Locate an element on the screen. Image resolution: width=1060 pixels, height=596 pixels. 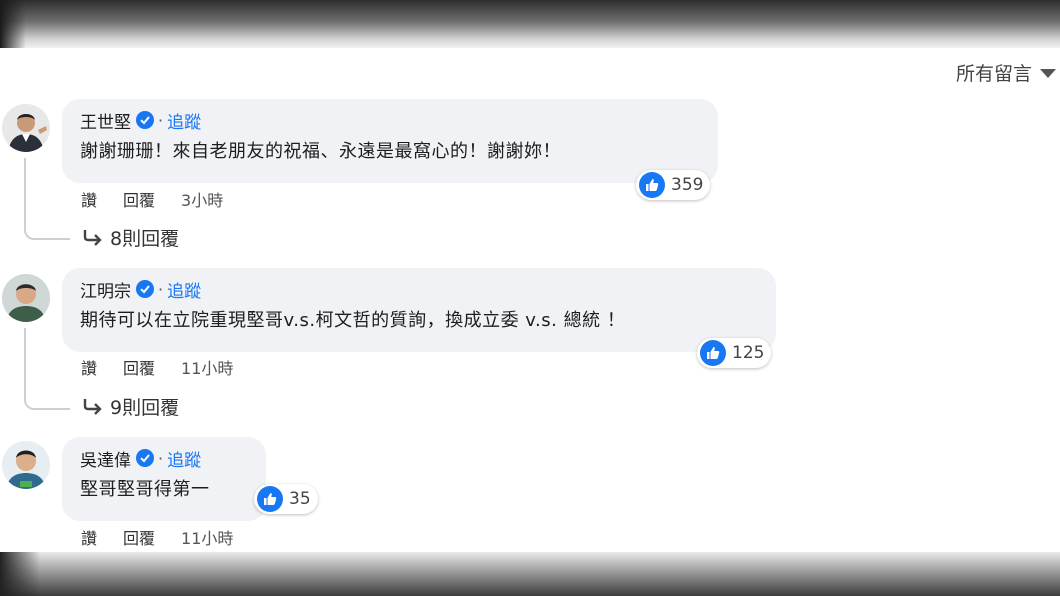
like-count: 359 is located at coordinates (687, 185).